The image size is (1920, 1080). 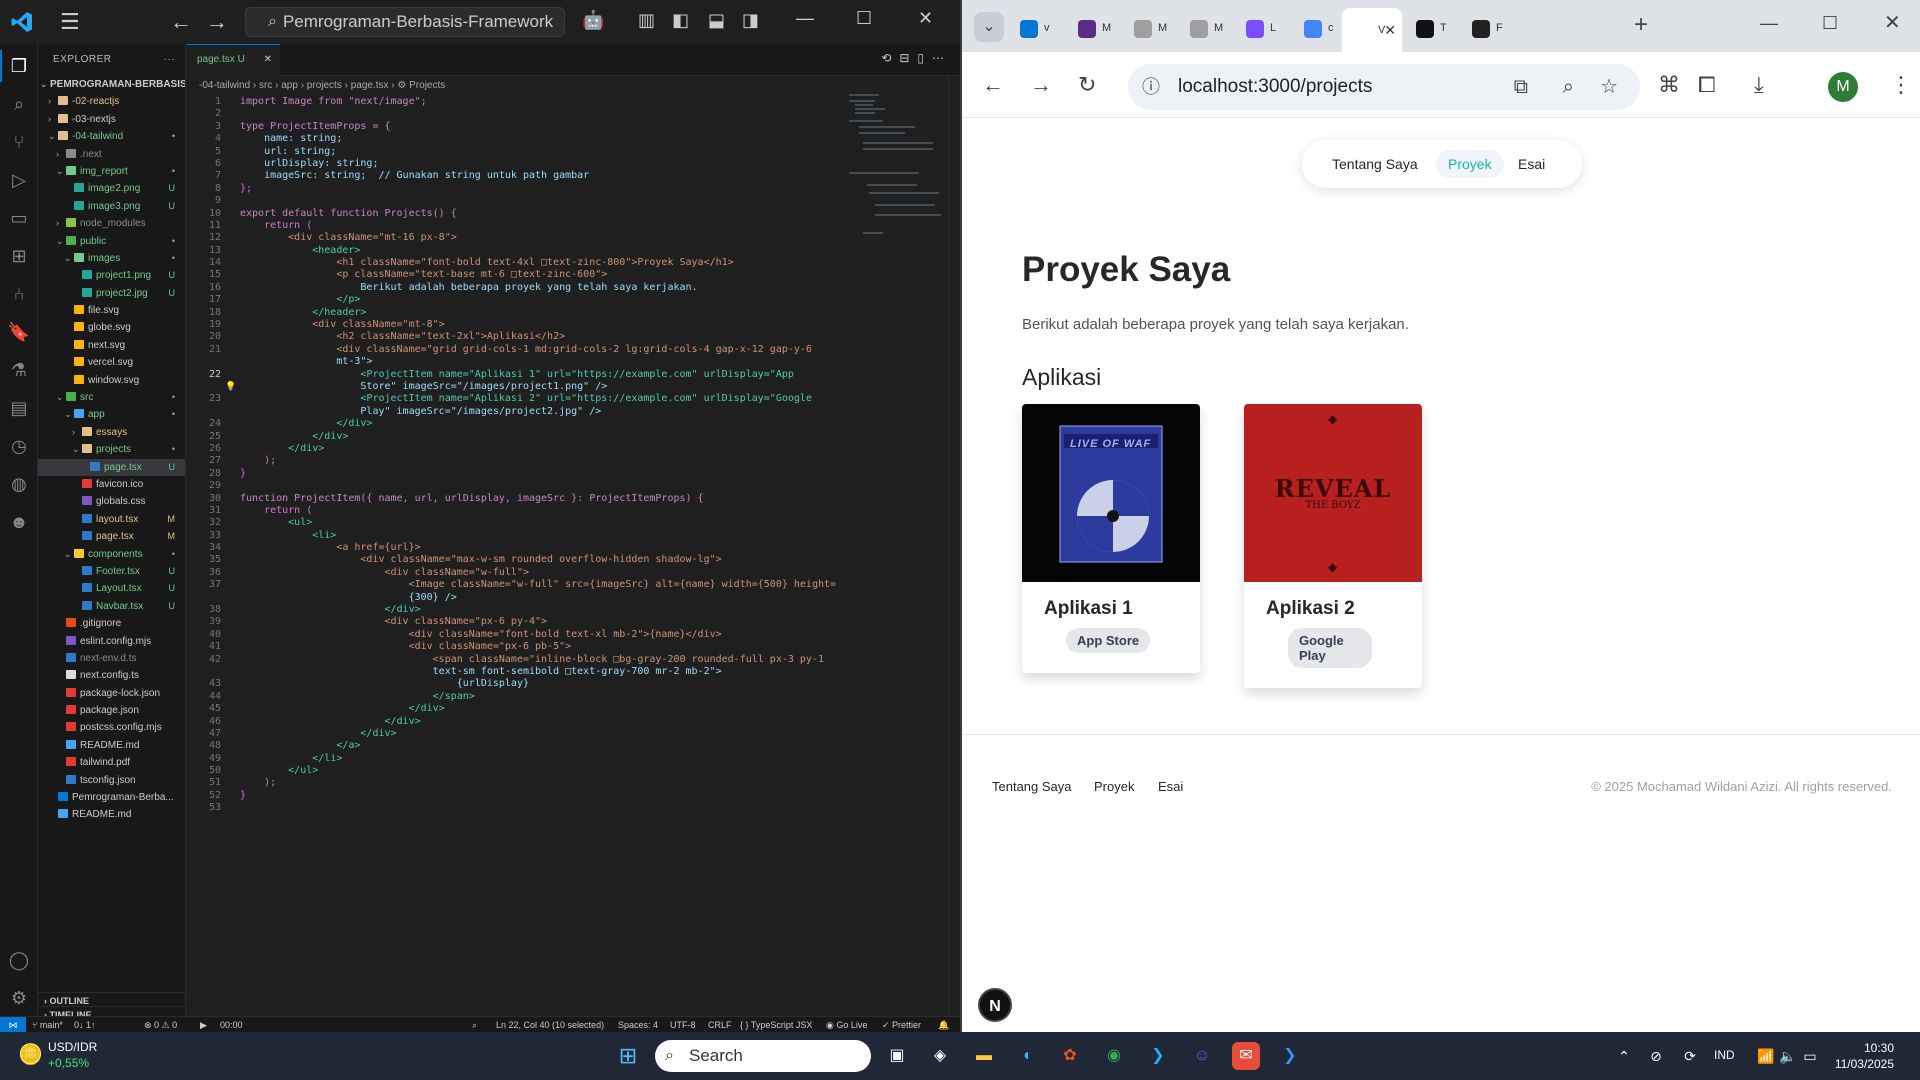 What do you see at coordinates (1246, 1056) in the screenshot?
I see `mail-icon: ✉` at bounding box center [1246, 1056].